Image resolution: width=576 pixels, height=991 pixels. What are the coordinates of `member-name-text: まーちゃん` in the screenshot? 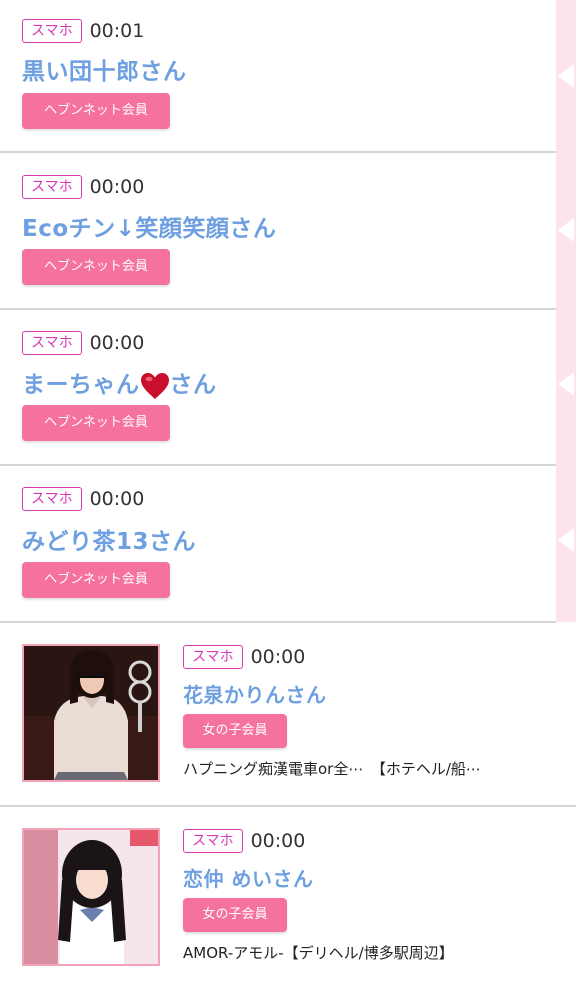 It's located at (81, 385).